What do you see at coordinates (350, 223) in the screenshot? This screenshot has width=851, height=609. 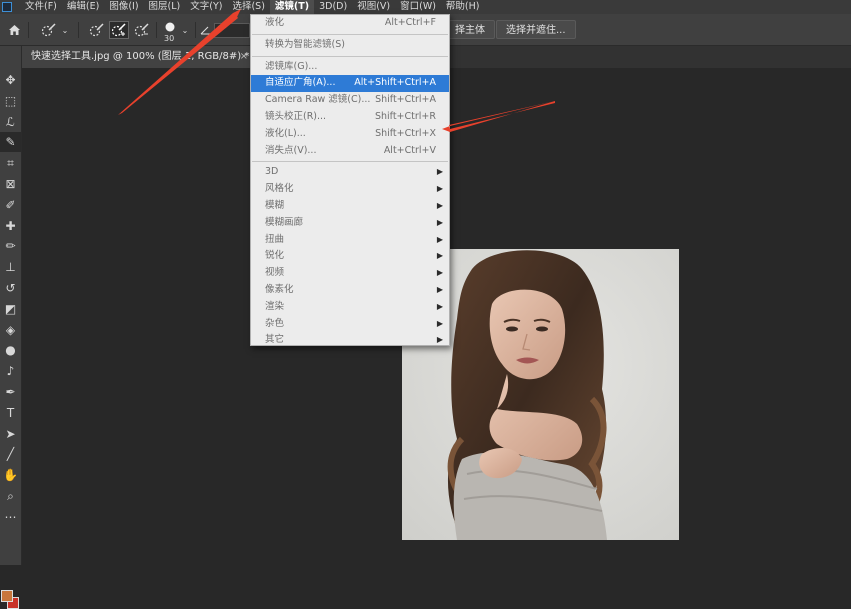 I see `filter-menu-item: 模糊画廊 ▶` at bounding box center [350, 223].